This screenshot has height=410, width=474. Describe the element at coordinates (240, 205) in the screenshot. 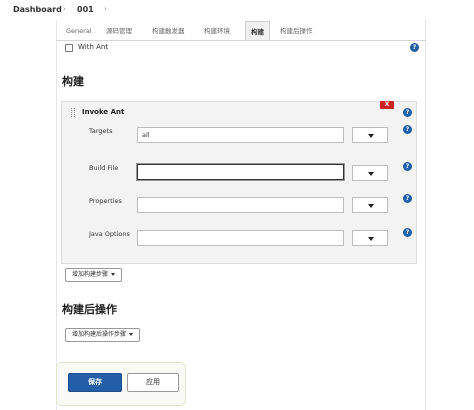

I see `properties-input` at that location.